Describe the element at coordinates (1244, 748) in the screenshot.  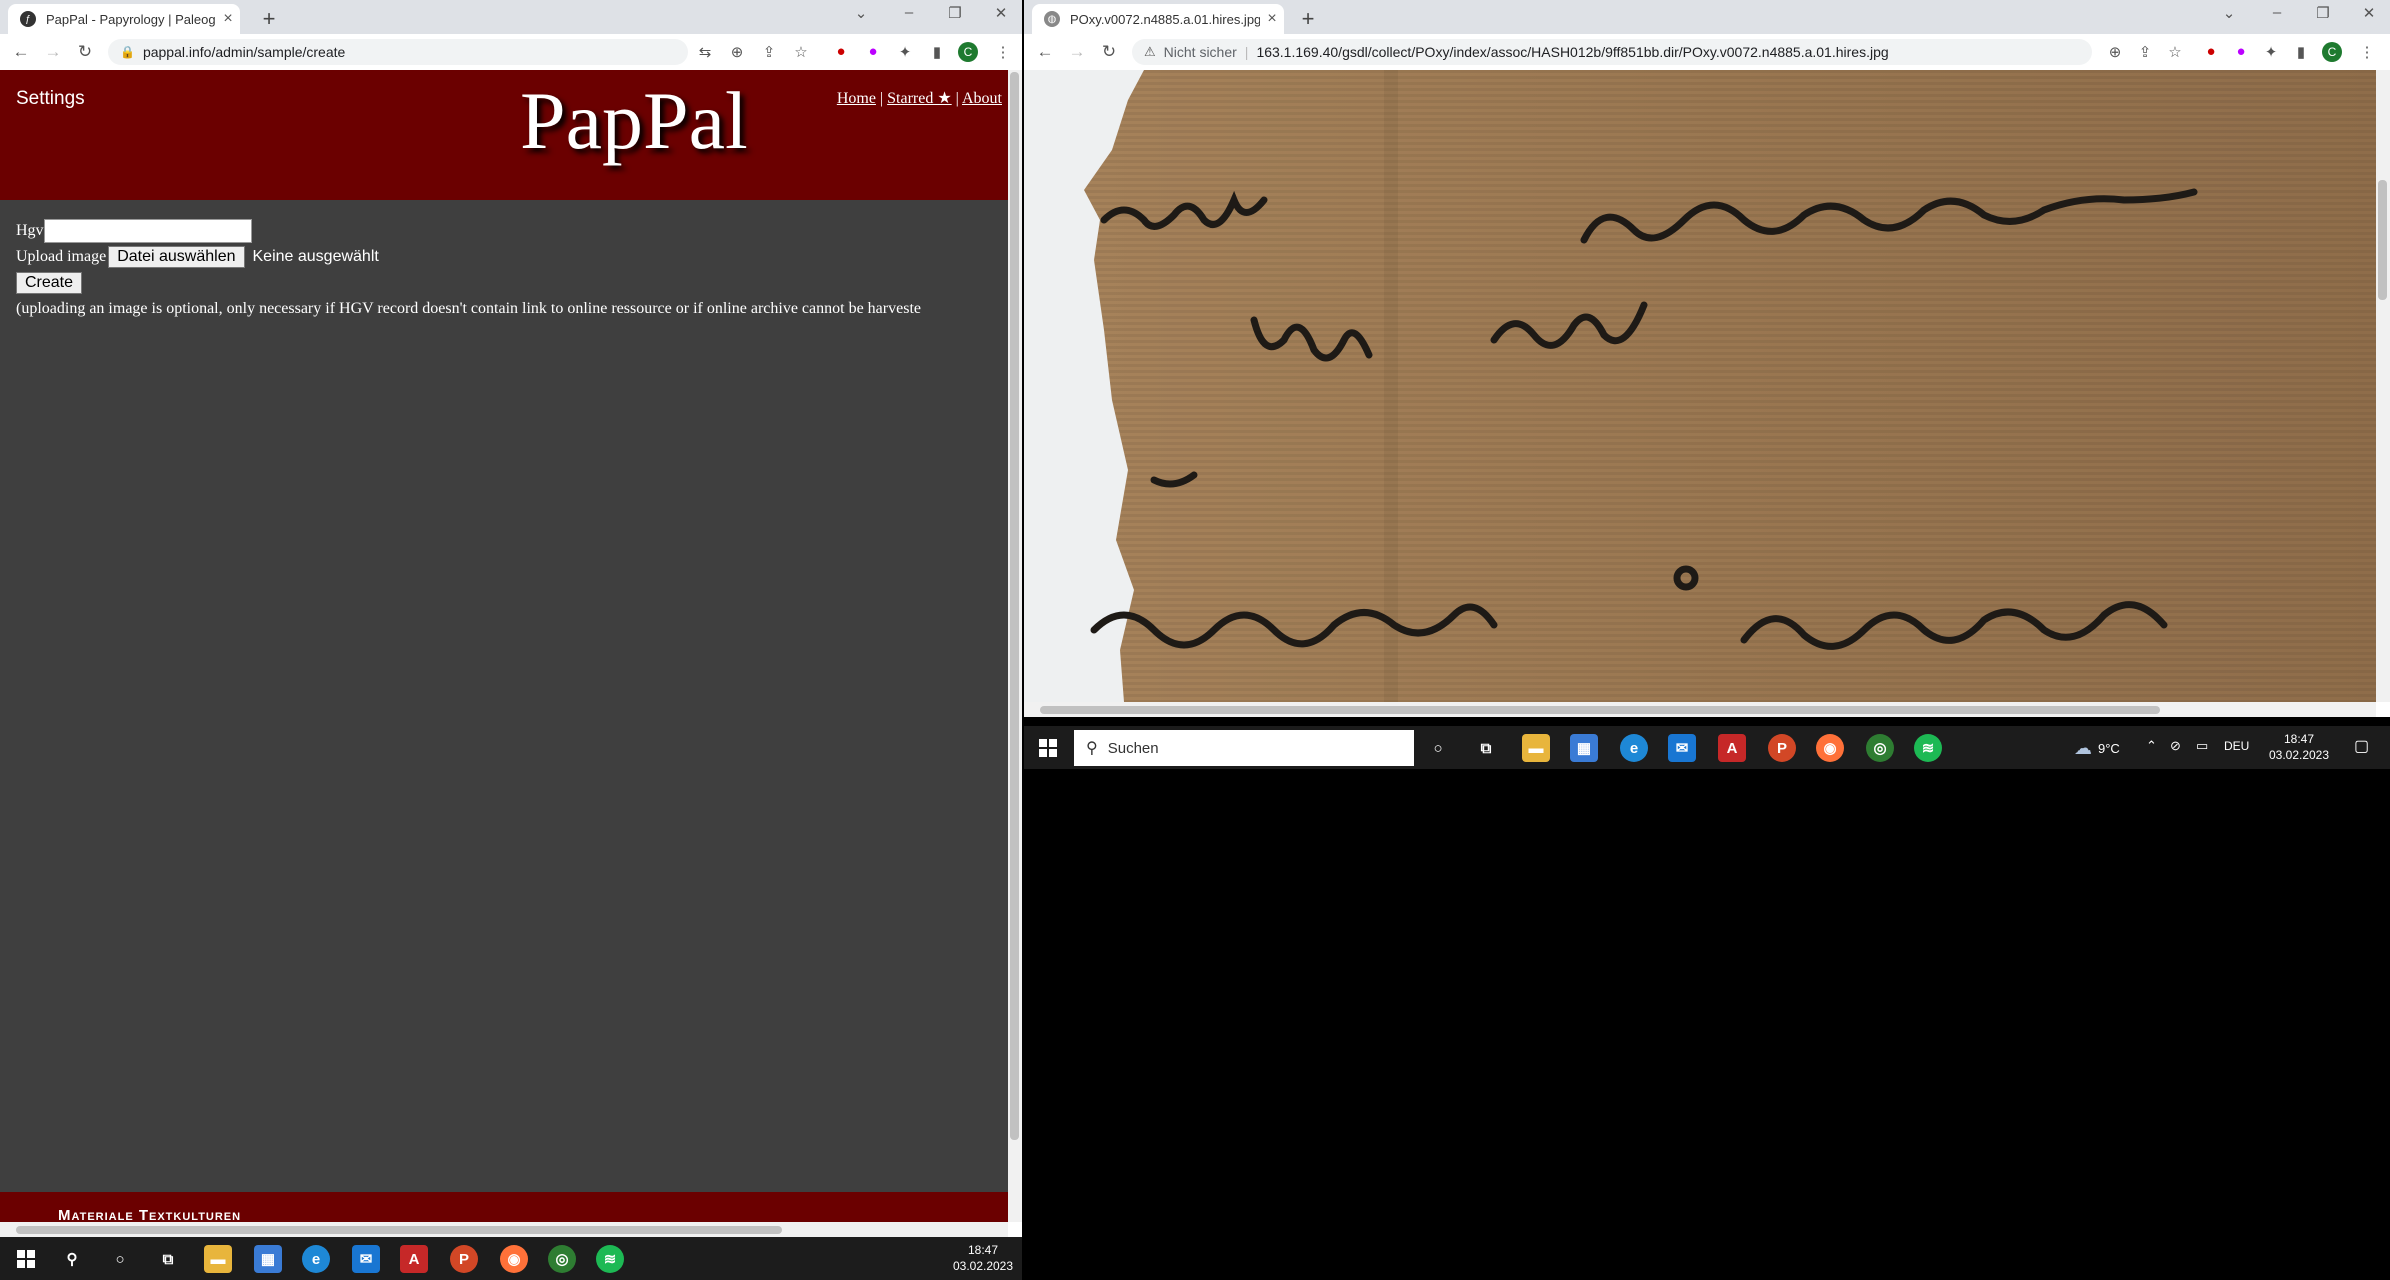
I see `taskbar-search-box: ⚲ Suchen` at that location.